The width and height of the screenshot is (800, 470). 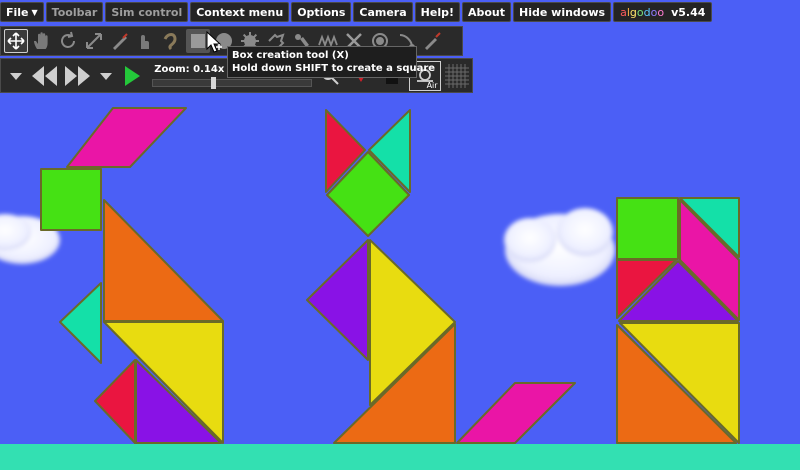 I want to click on grid-icon, so click(x=457, y=76).